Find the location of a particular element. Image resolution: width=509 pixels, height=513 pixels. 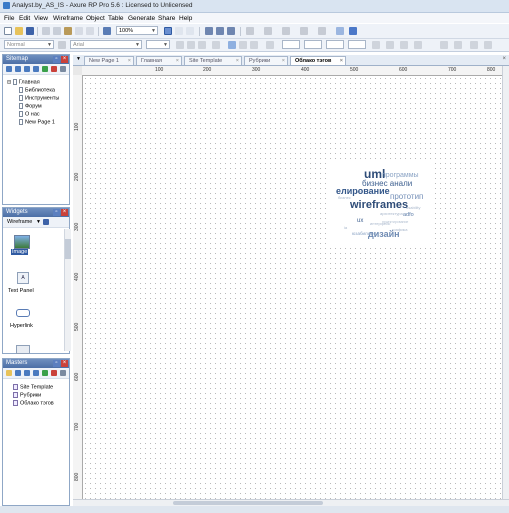

vertical-scrollbar is located at coordinates (505, 282).